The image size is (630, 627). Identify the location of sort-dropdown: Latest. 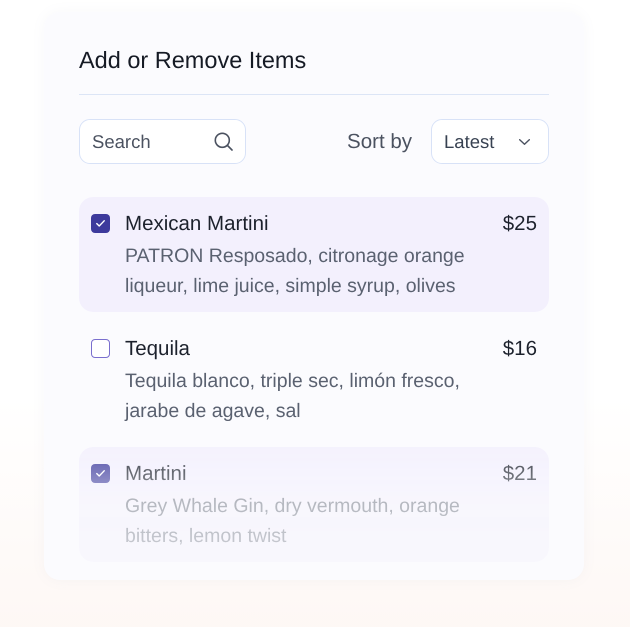
(490, 141).